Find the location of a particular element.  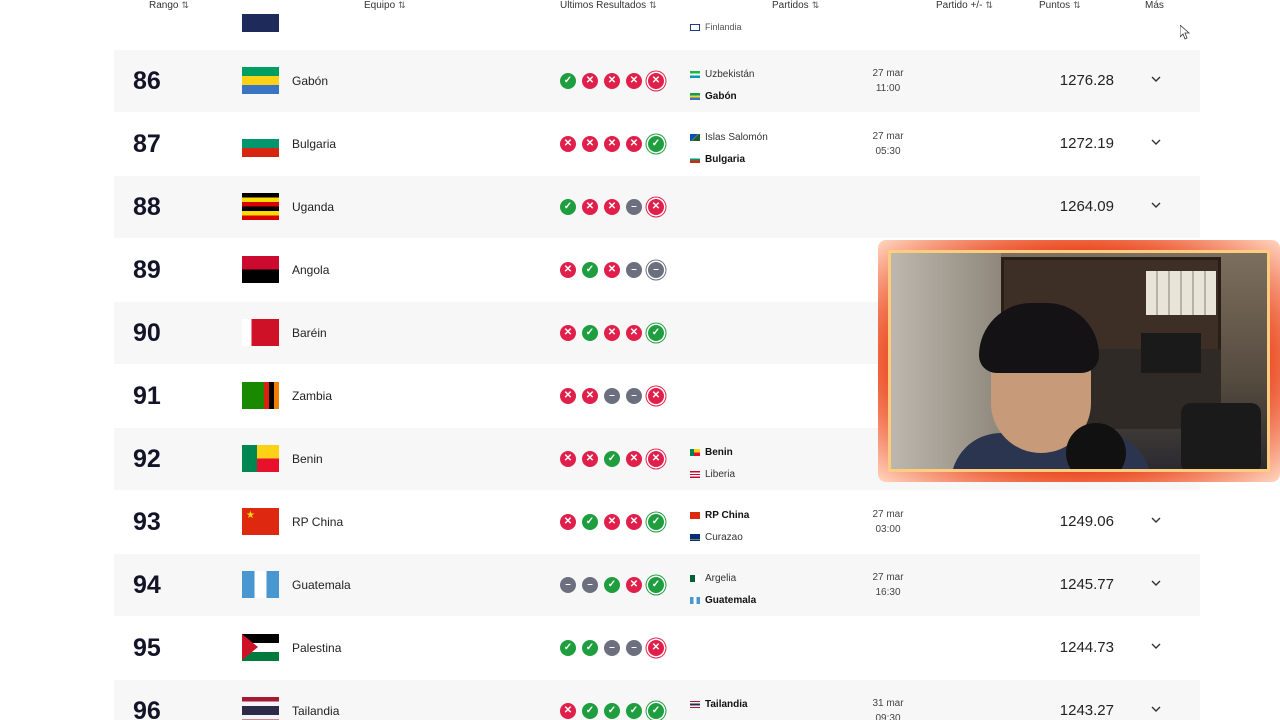

upcoming-match: Argelia Guatemala is located at coordinates (723, 589).